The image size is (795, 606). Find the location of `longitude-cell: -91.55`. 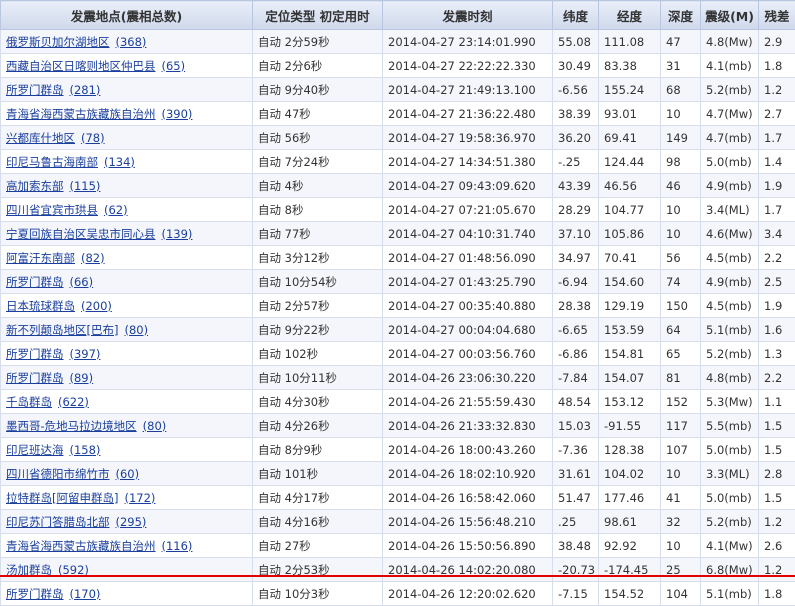

longitude-cell: -91.55 is located at coordinates (630, 426).